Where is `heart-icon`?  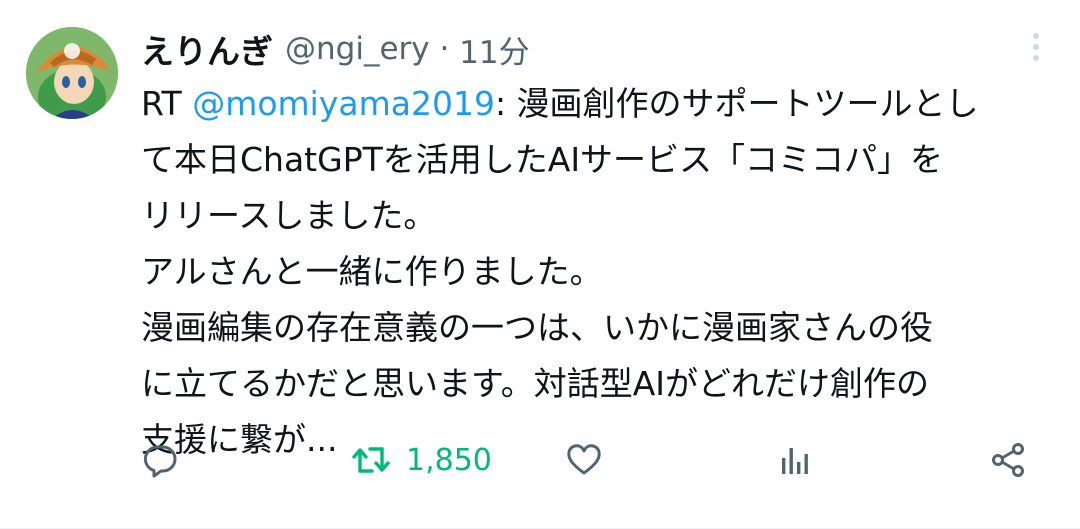 heart-icon is located at coordinates (584, 460).